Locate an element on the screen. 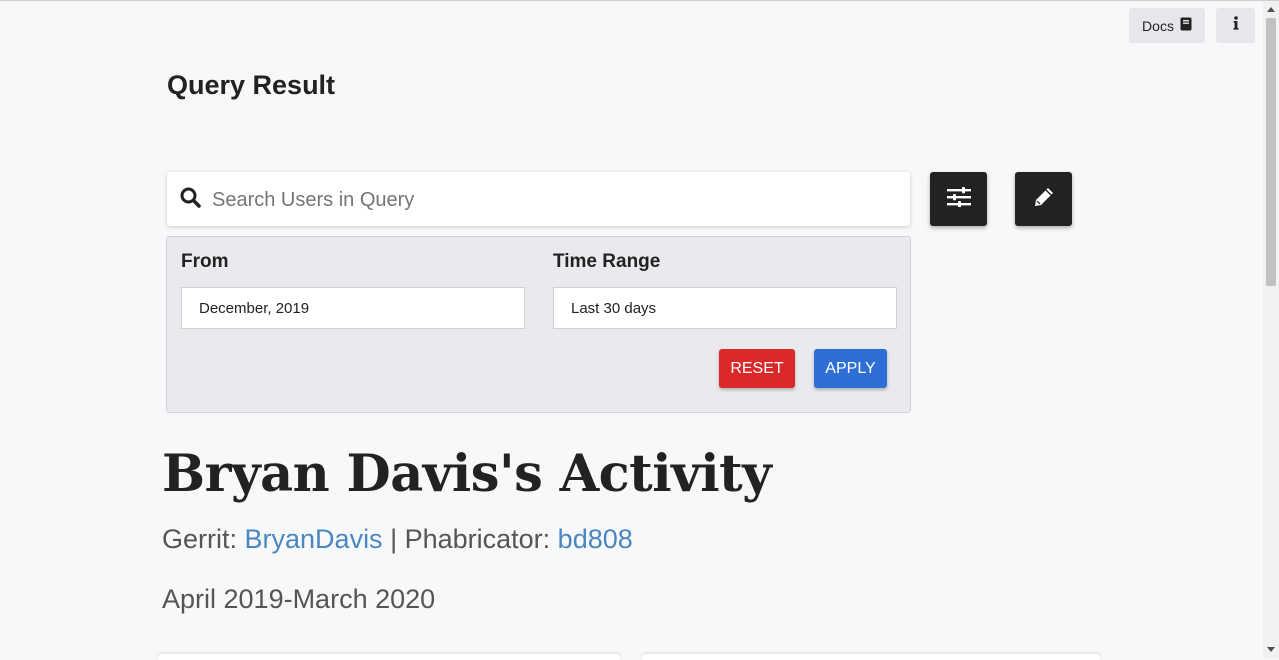 This screenshot has height=660, width=1279. filter-toggle-button is located at coordinates (958, 199).